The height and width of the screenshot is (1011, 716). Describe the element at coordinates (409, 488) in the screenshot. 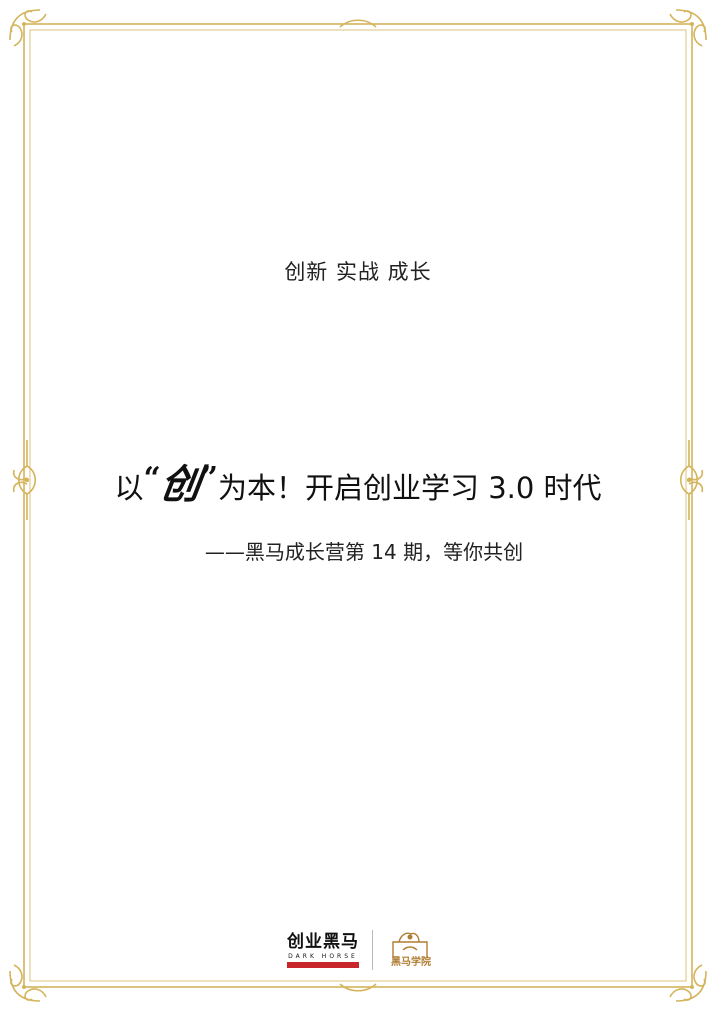

I see `headline-suffix: 为本！开启创业学习 3.0 时代` at that location.